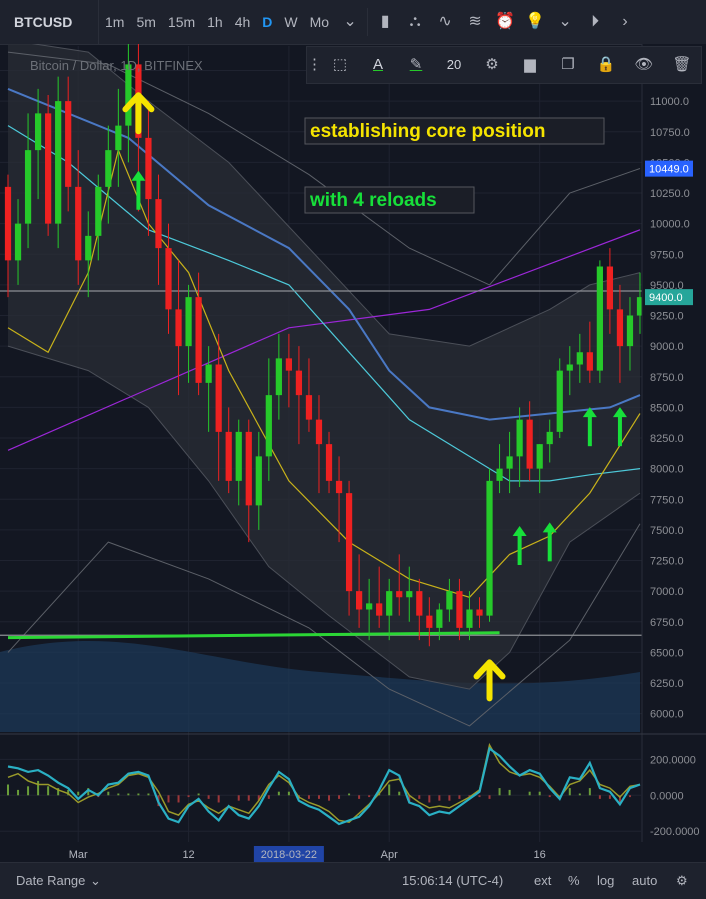  What do you see at coordinates (605, 880) in the screenshot?
I see `log-toggle: log` at bounding box center [605, 880].